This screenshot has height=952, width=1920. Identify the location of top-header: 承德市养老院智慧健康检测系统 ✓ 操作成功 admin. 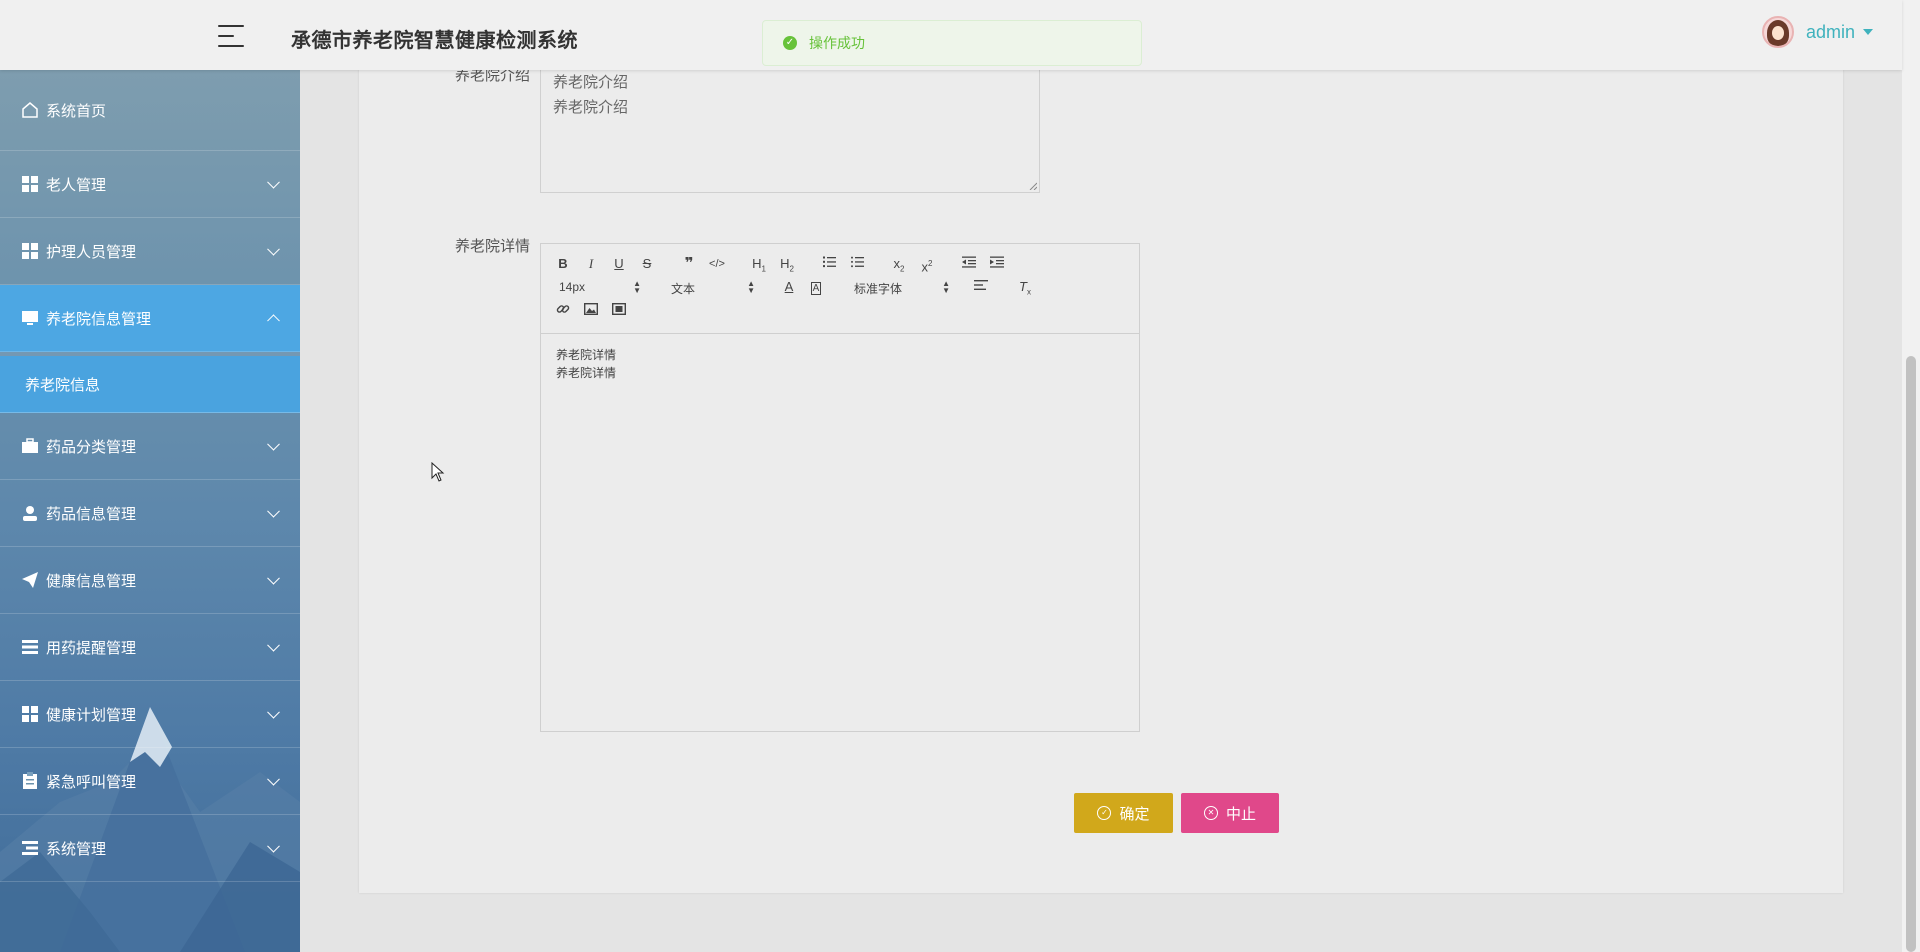
(951, 35).